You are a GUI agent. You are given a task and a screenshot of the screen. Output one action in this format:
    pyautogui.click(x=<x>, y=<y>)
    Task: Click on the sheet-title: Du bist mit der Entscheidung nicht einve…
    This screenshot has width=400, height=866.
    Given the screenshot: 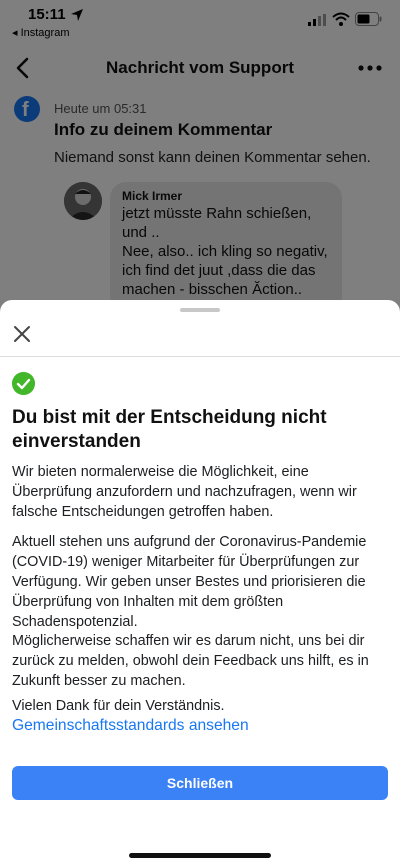 What is the action you would take?
    pyautogui.click(x=169, y=429)
    